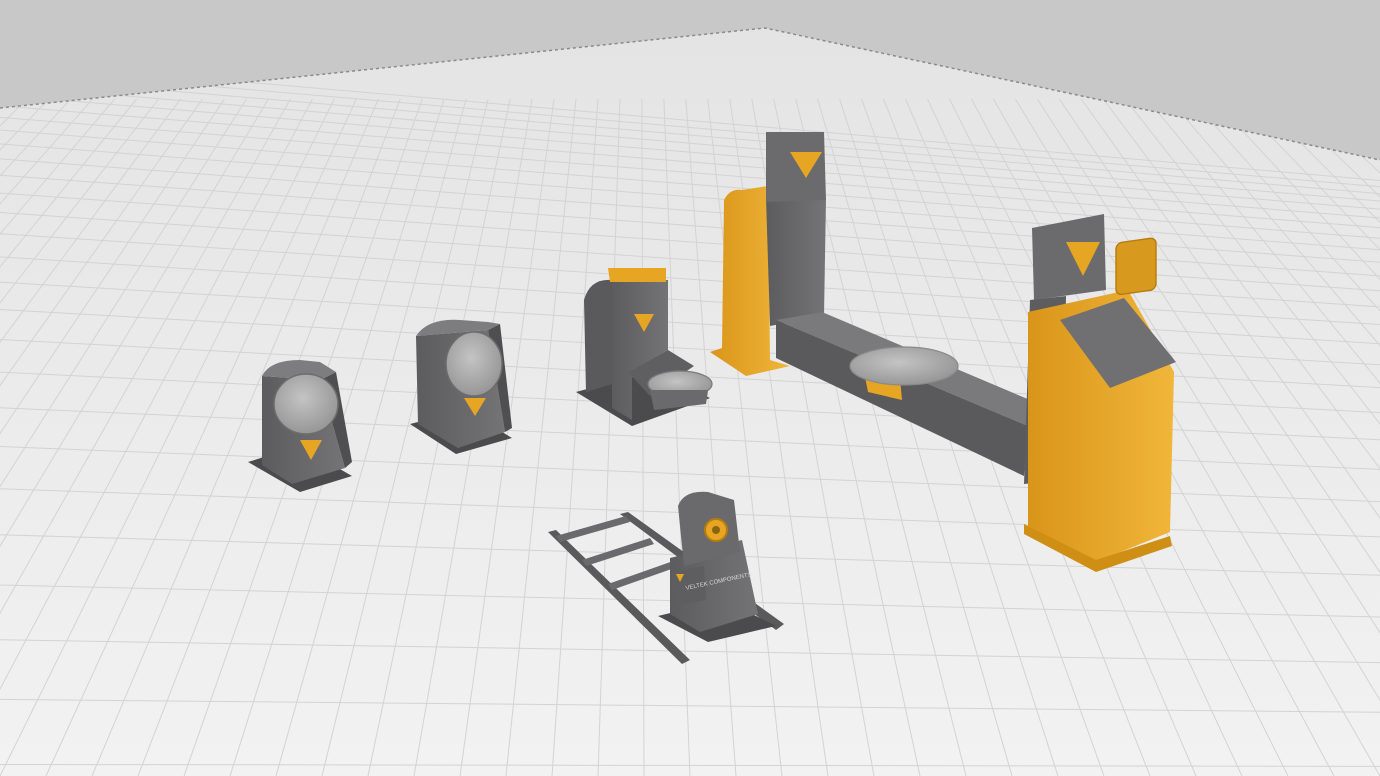  What do you see at coordinates (796, 167) in the screenshot?
I see `headstock-top-box` at bounding box center [796, 167].